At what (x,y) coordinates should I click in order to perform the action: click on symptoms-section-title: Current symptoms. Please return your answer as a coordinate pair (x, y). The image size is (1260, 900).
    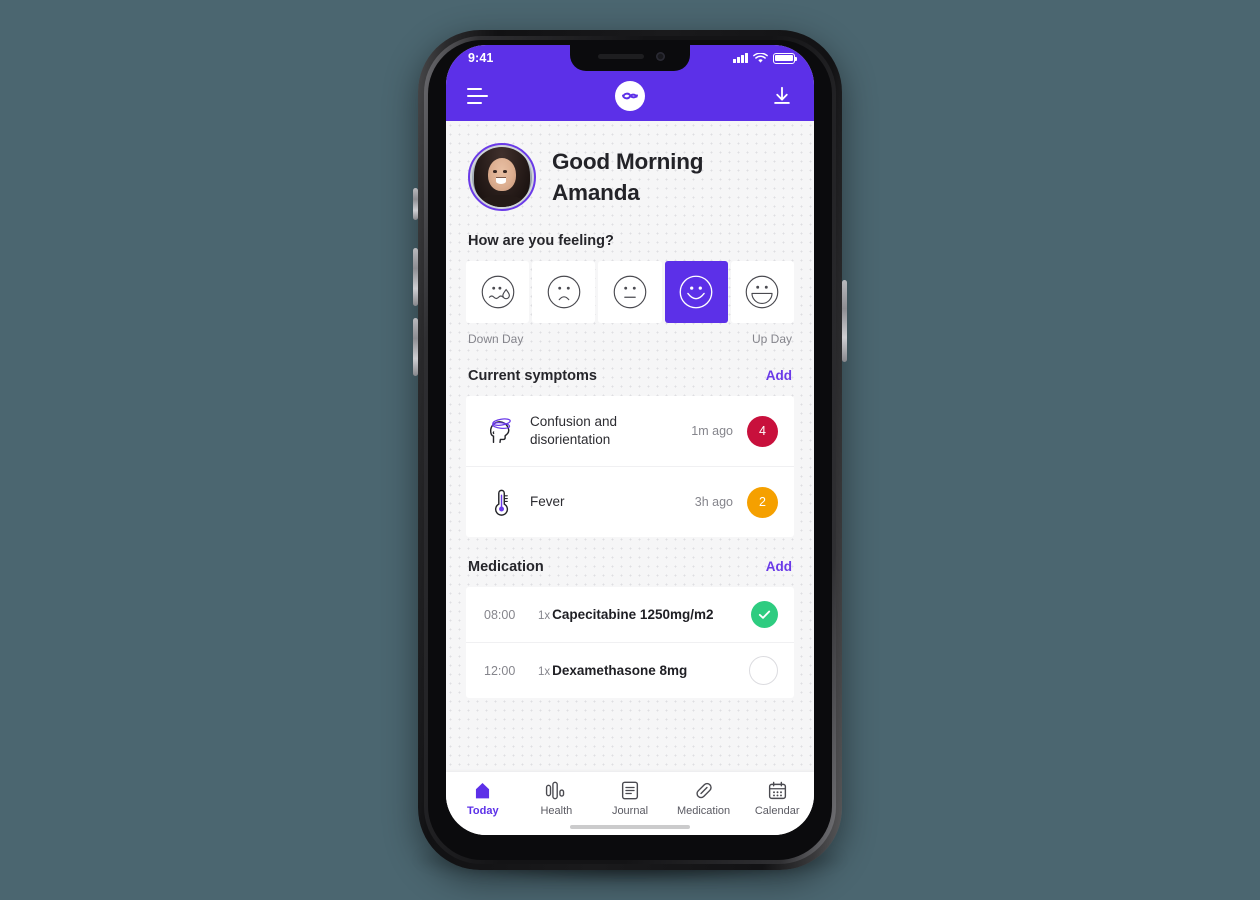
    Looking at the image, I should click on (532, 376).